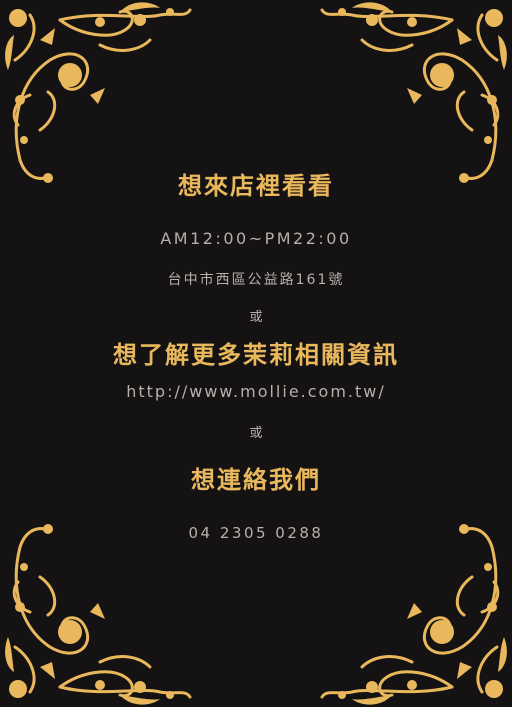 This screenshot has height=707, width=512. Describe the element at coordinates (256, 280) in the screenshot. I see `store-address: 台中市西區公益路161號` at that location.